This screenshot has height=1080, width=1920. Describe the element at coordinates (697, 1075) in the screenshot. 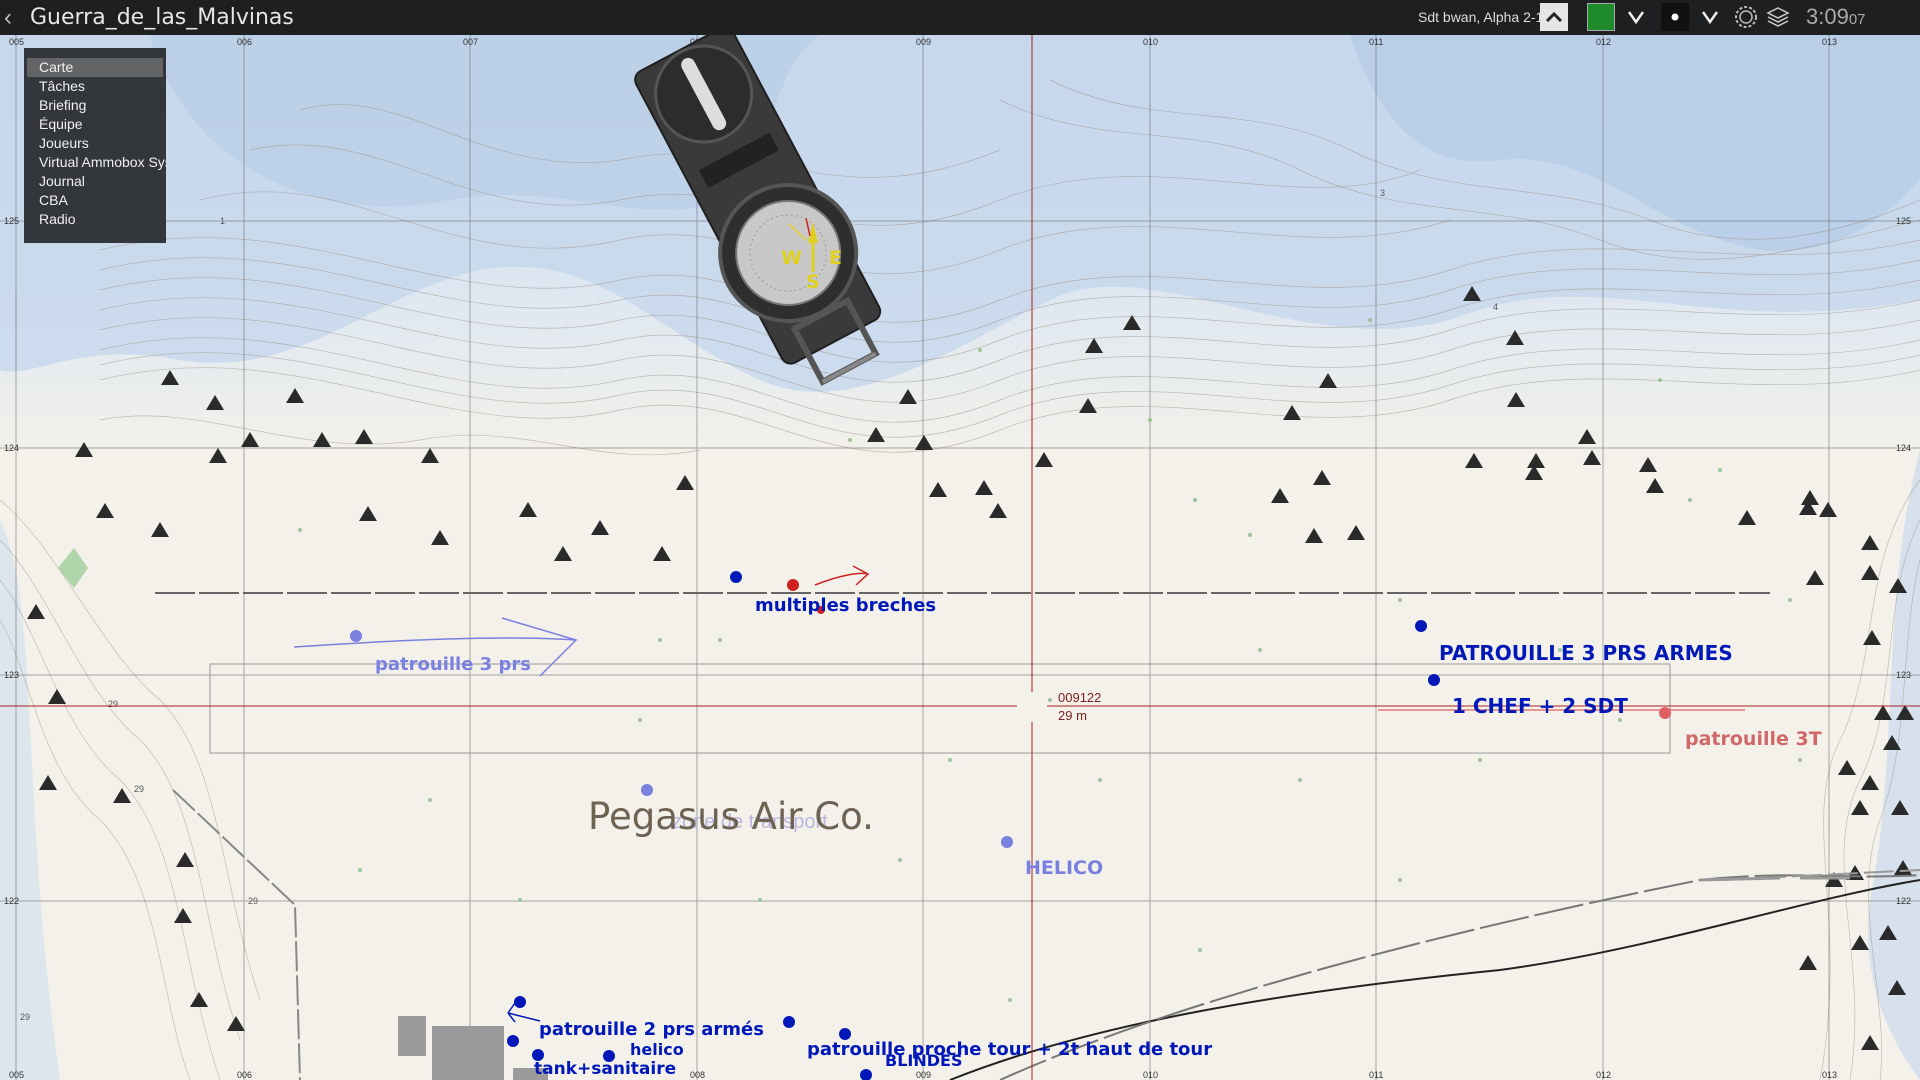

I see `grid-label-x: 008` at that location.